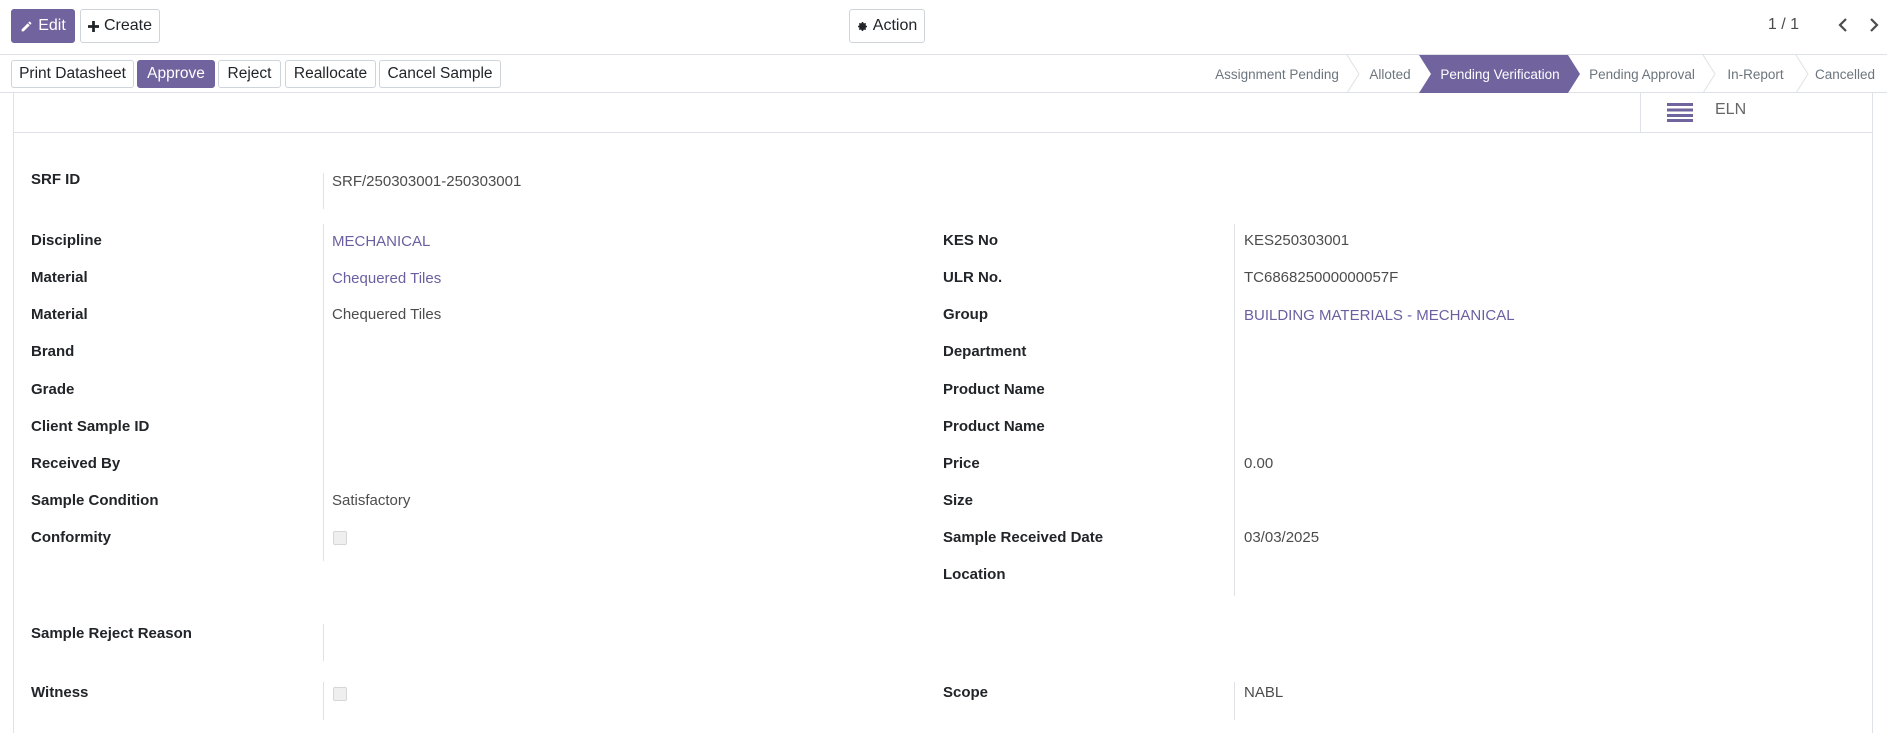  I want to click on scope-value: NABL, so click(1264, 692).